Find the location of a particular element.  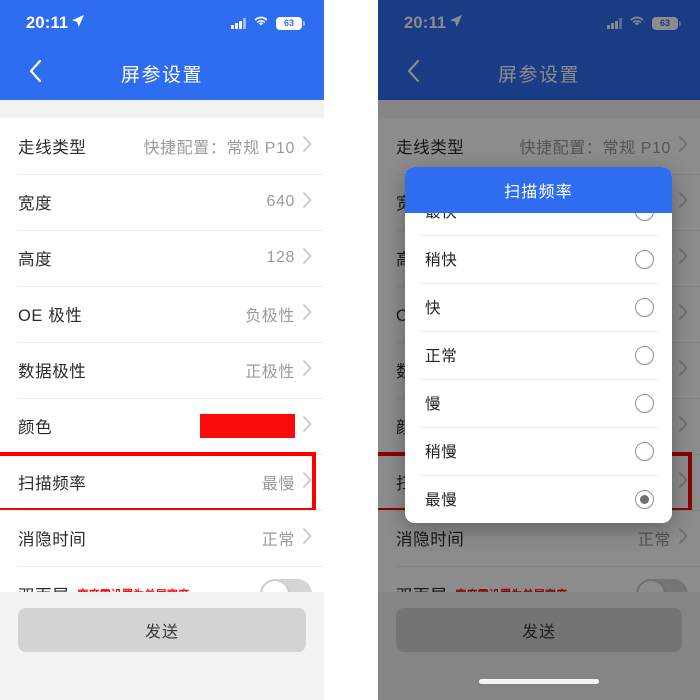

wifi-icon is located at coordinates (261, 23).